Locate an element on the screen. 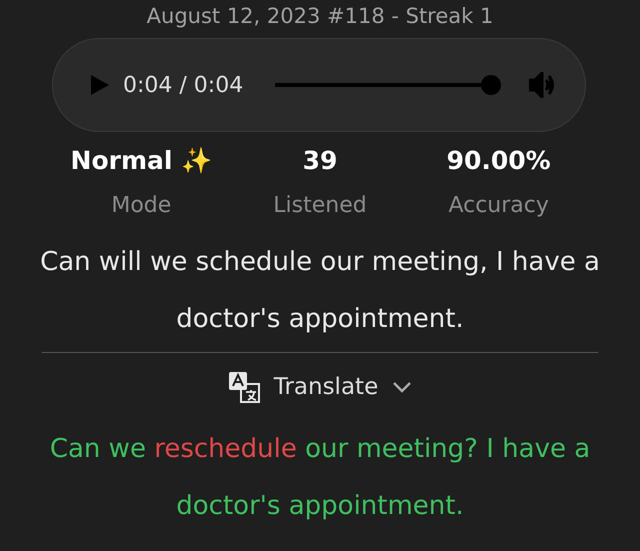 Image resolution: width=640 pixels, height=551 pixels. stat-value: Normal ✨ is located at coordinates (141, 161).